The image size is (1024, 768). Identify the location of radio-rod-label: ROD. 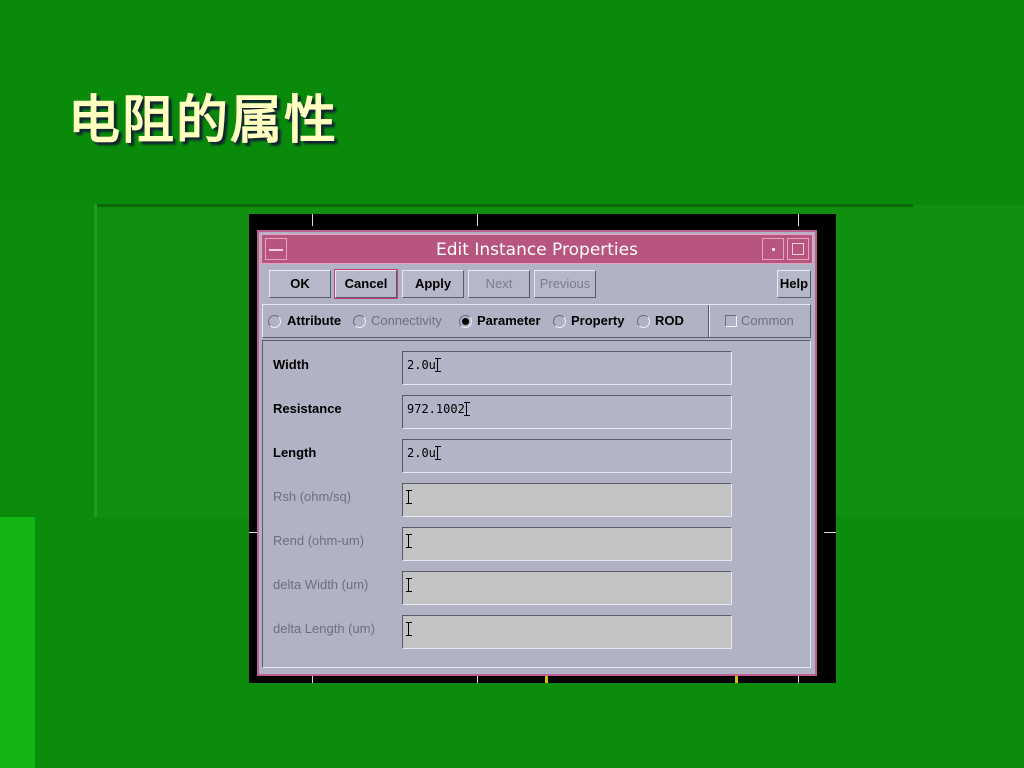
(669, 320).